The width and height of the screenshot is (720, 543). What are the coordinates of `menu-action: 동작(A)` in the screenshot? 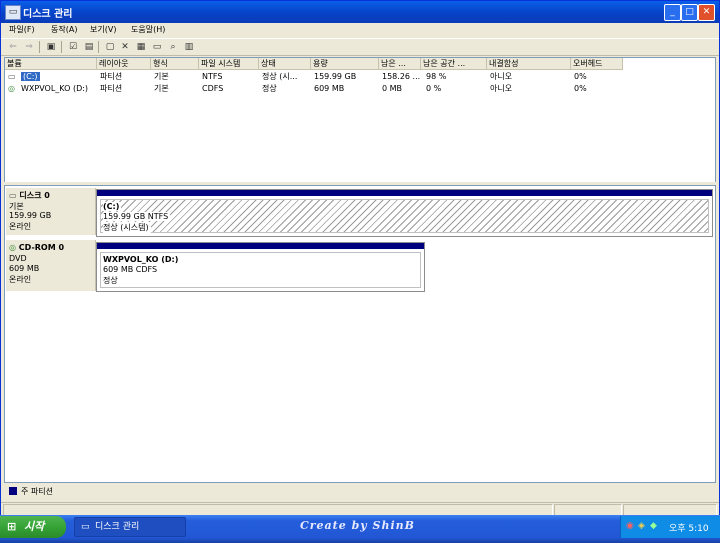 It's located at (64, 29).